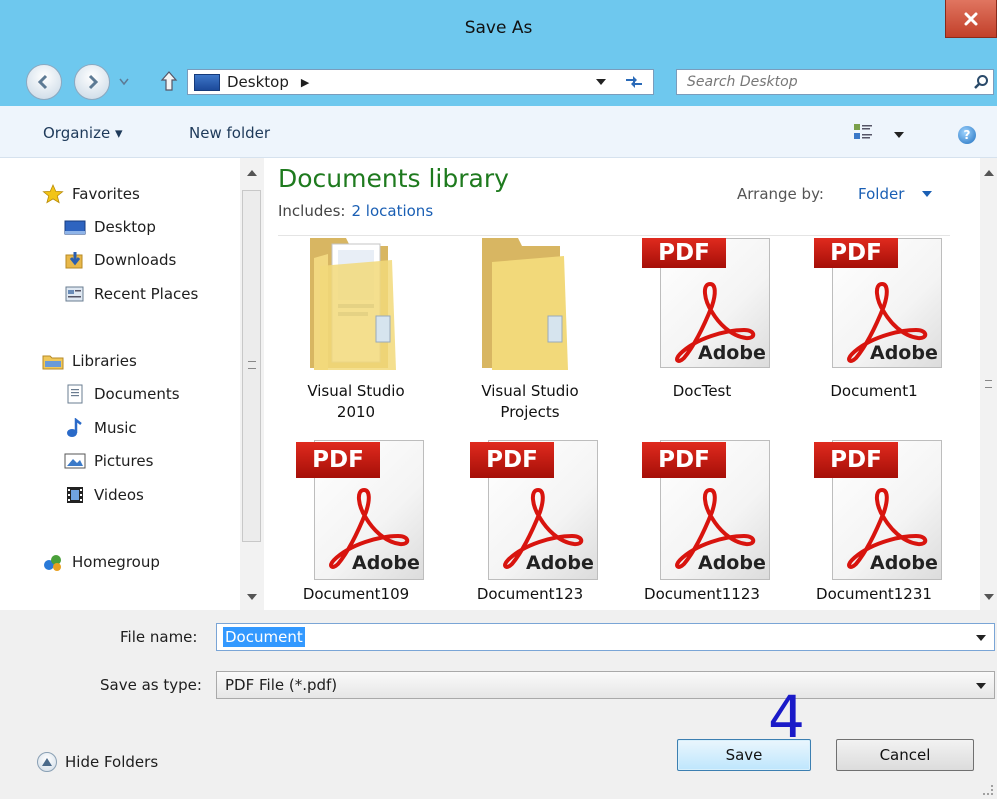 Image resolution: width=997 pixels, height=799 pixels. Describe the element at coordinates (498, 29) in the screenshot. I see `title-bar: Save As` at that location.